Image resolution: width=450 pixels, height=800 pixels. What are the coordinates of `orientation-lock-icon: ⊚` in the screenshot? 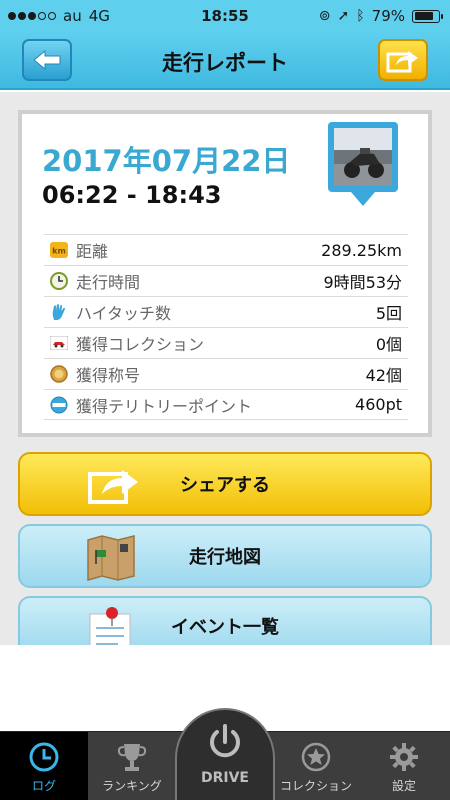 It's located at (324, 16).